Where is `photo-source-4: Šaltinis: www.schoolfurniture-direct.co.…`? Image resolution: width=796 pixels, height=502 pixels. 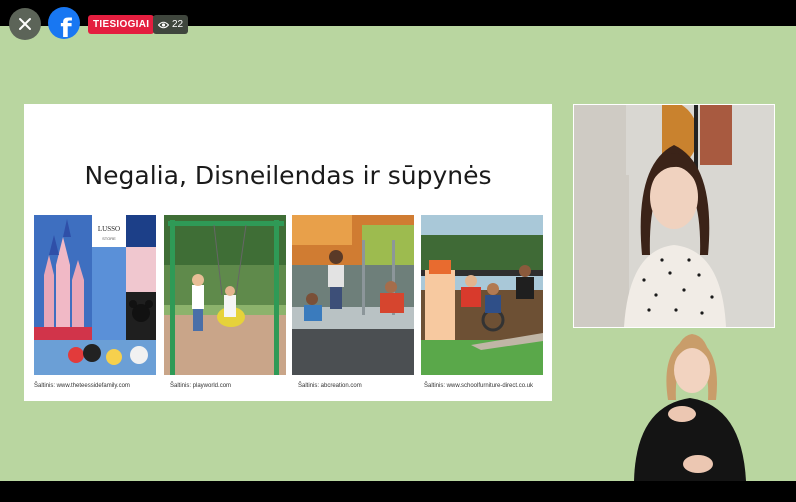 photo-source-4: Šaltinis: www.schoolfurniture-direct.co.… is located at coordinates (479, 386).